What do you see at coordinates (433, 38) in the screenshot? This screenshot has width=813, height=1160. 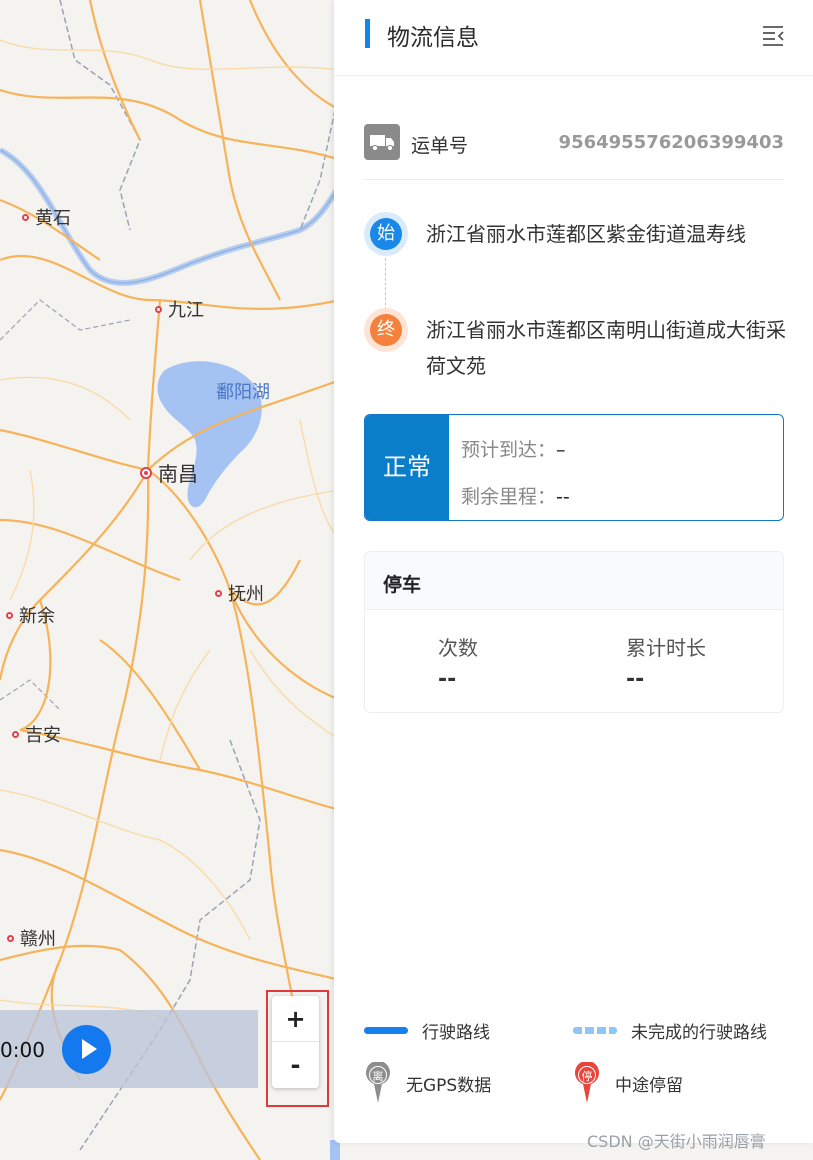 I see `panel-title: 物流信息` at bounding box center [433, 38].